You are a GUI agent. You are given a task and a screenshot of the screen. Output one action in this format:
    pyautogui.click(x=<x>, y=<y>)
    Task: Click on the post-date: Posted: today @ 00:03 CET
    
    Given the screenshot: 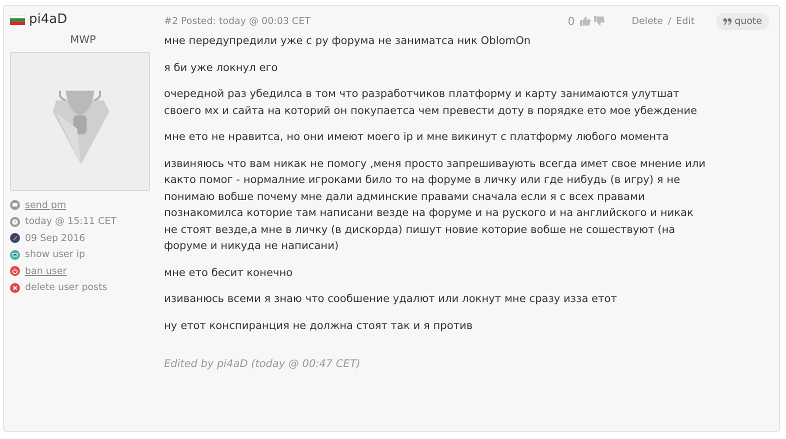 What is the action you would take?
    pyautogui.click(x=245, y=21)
    